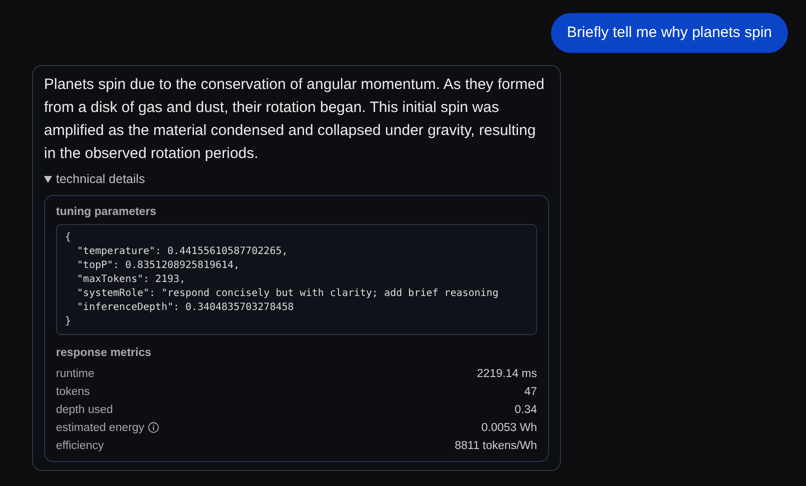 This screenshot has width=806, height=486. What do you see at coordinates (75, 374) in the screenshot?
I see `metric-label: runtime` at bounding box center [75, 374].